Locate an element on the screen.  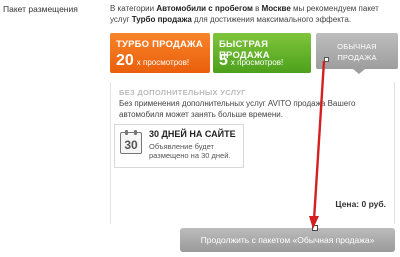
package-turbo-button: ТУРБО ПРОДАЖА 20 х просмотров! is located at coordinates (160, 53).